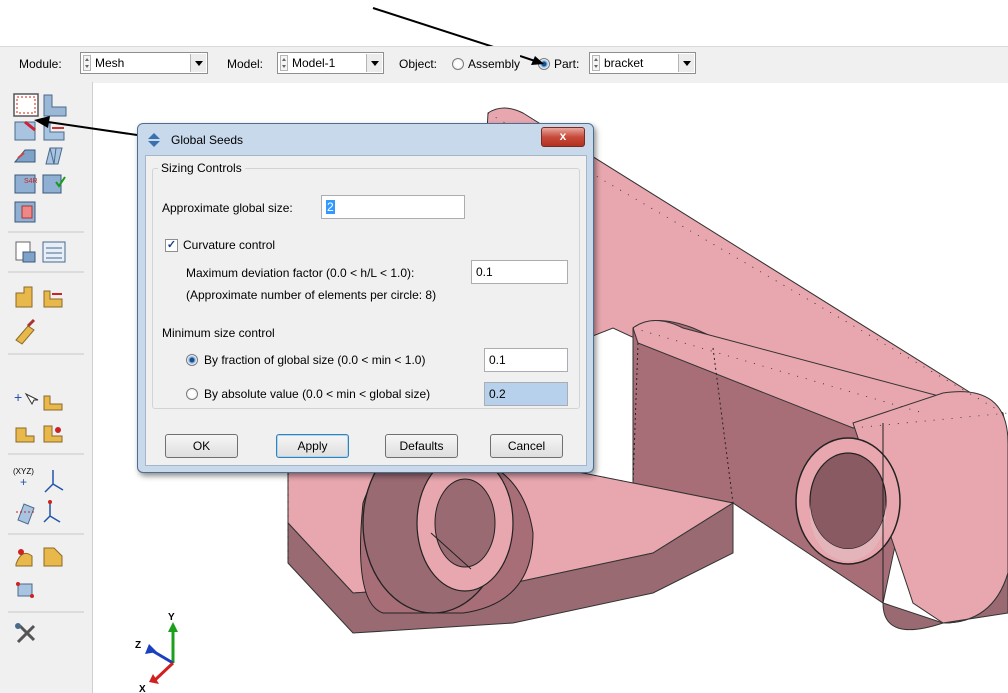 This screenshot has height=693, width=1008. I want to click on part-select: bracket, so click(642, 63).